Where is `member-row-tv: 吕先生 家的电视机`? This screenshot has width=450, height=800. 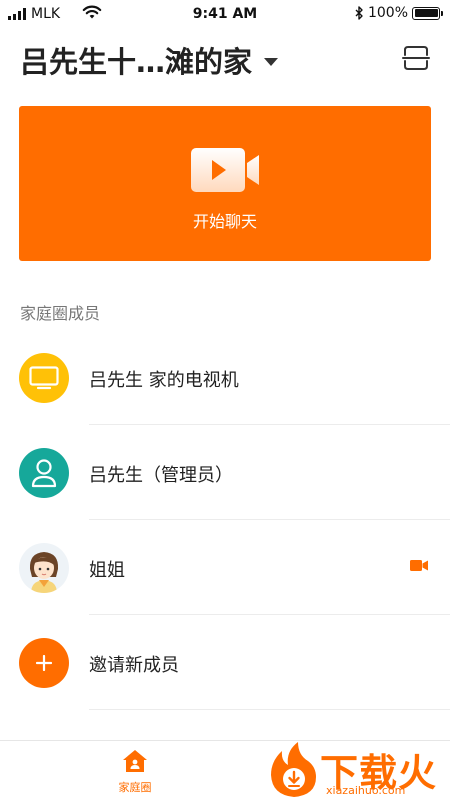
member-row-tv: 吕先生 家的电视机 is located at coordinates (225, 377).